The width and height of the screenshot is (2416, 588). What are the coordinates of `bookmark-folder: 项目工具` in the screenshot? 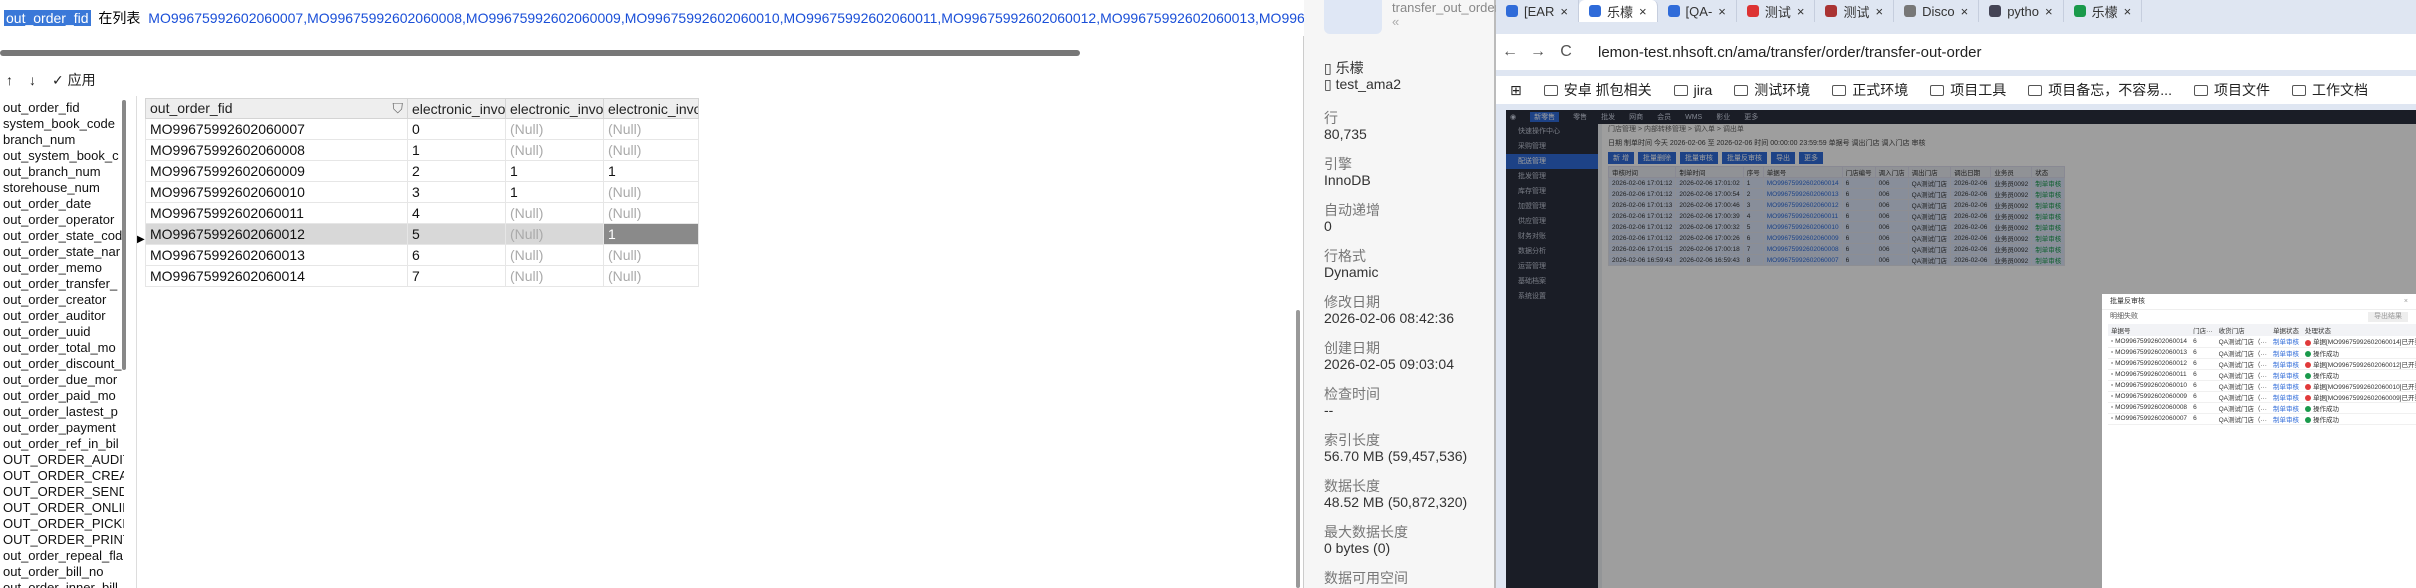 It's located at (1968, 90).